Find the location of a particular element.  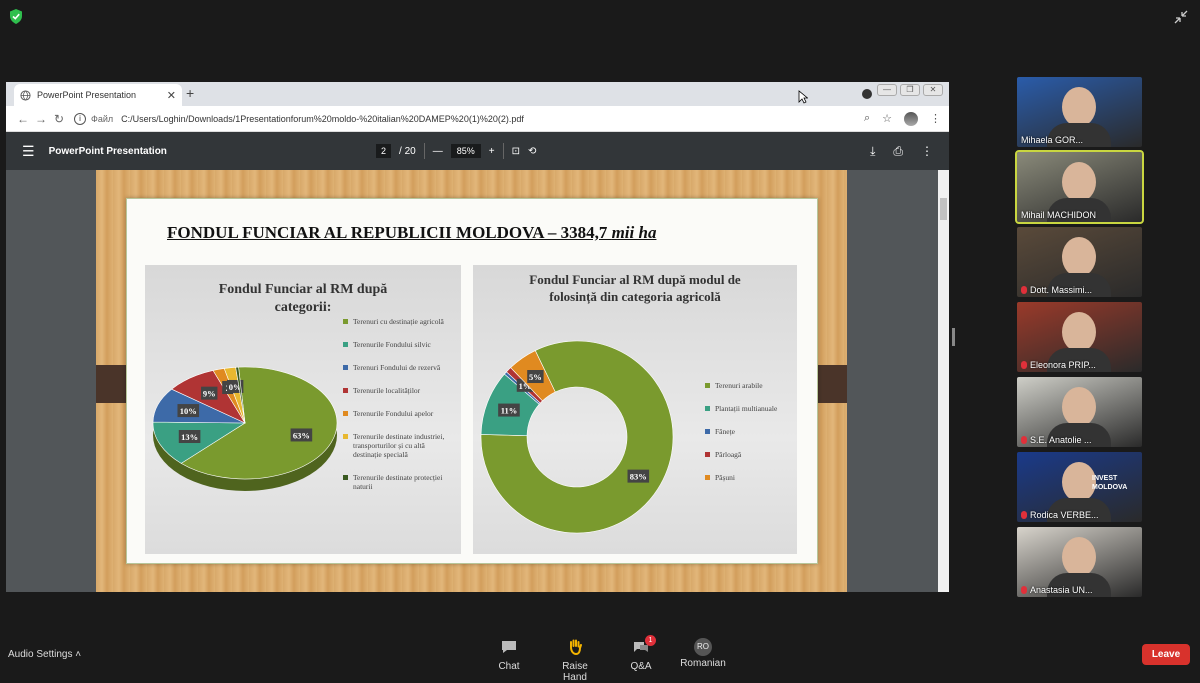

participant-video is located at coordinates (1079, 407).